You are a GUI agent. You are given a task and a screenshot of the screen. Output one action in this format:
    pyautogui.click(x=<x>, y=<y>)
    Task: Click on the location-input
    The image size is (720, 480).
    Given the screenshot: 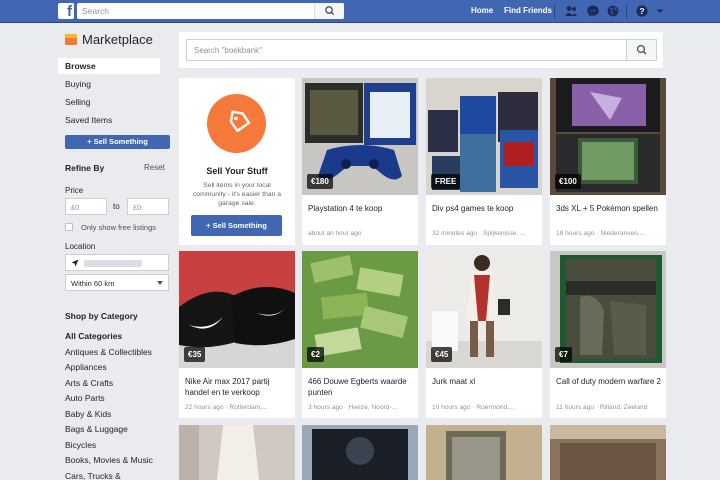 What is the action you would take?
    pyautogui.click(x=117, y=262)
    